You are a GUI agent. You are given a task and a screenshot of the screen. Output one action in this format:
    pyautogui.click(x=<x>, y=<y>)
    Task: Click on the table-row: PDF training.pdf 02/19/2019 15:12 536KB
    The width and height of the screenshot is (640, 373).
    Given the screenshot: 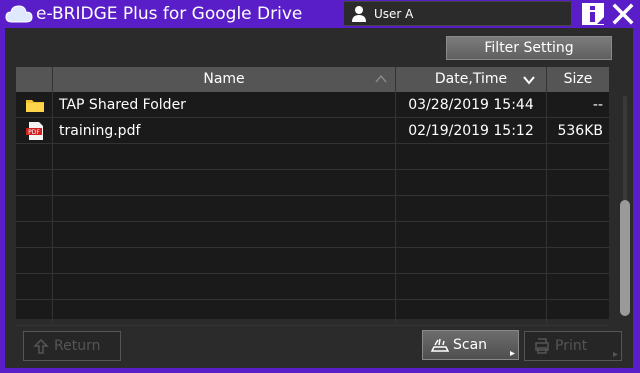 What is the action you would take?
    pyautogui.click(x=312, y=131)
    